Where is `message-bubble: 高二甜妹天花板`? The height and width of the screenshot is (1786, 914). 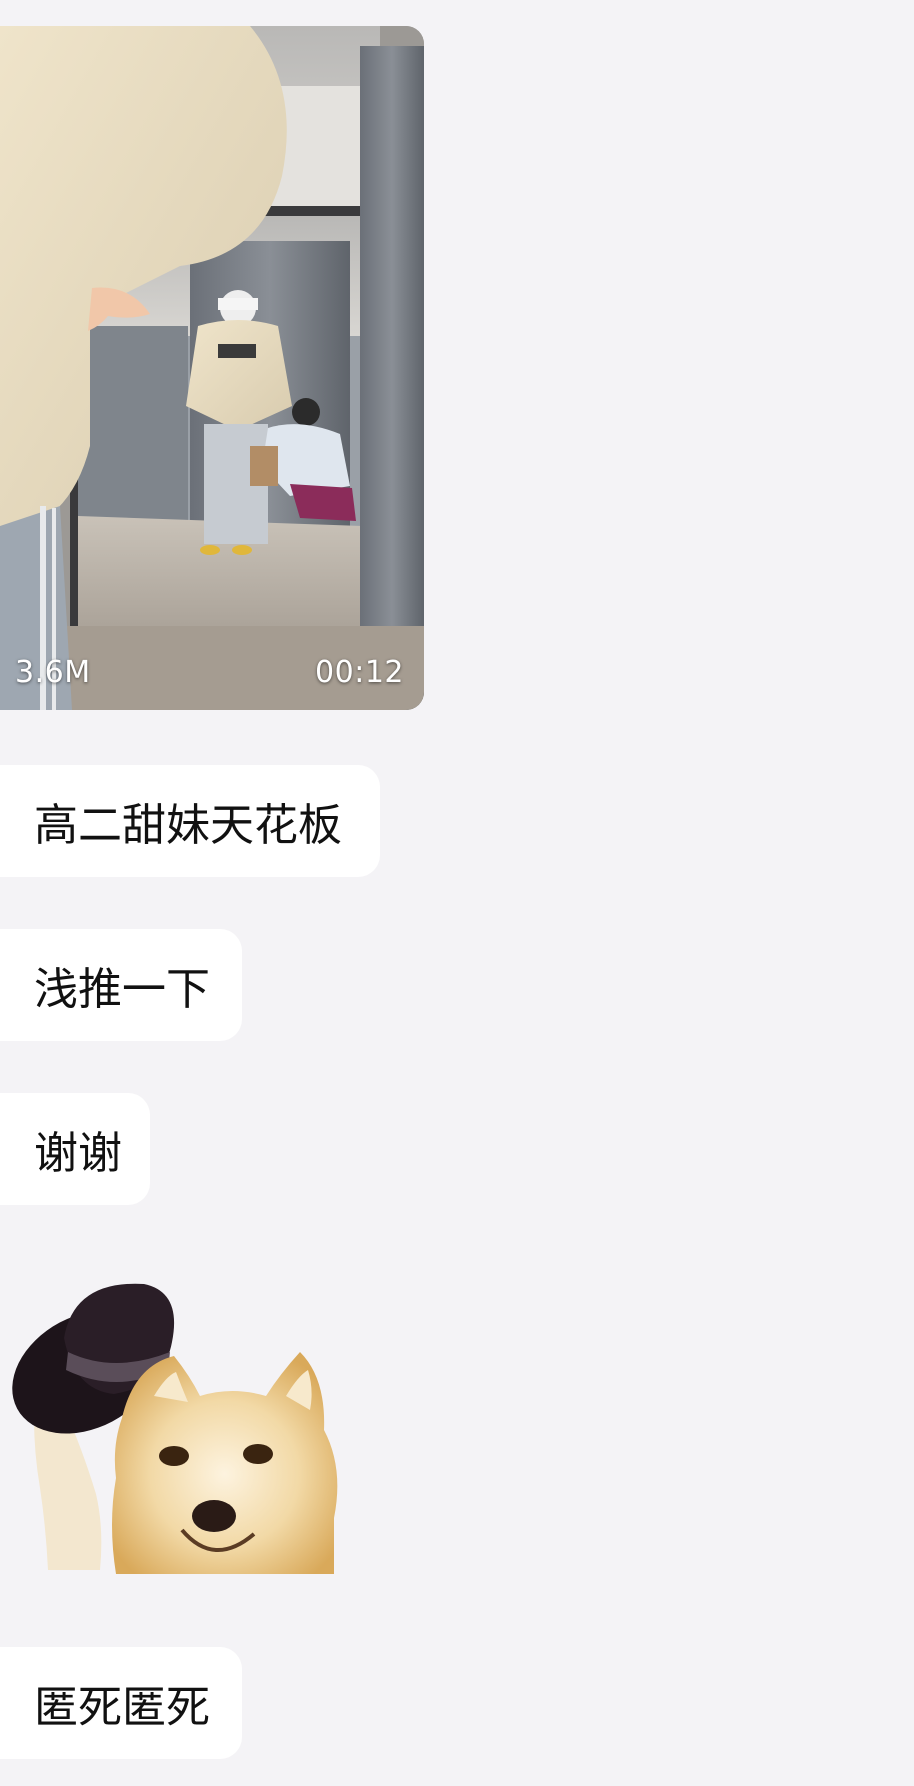
message-bubble: 高二甜妹天花板 is located at coordinates (190, 821).